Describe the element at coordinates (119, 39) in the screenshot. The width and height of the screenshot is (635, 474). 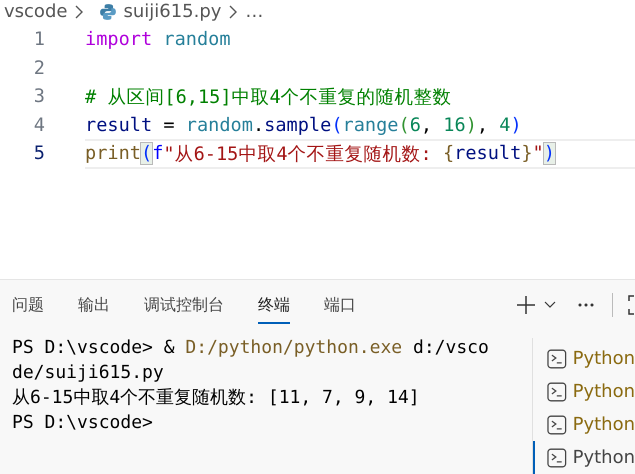
I see `code-token: import` at that location.